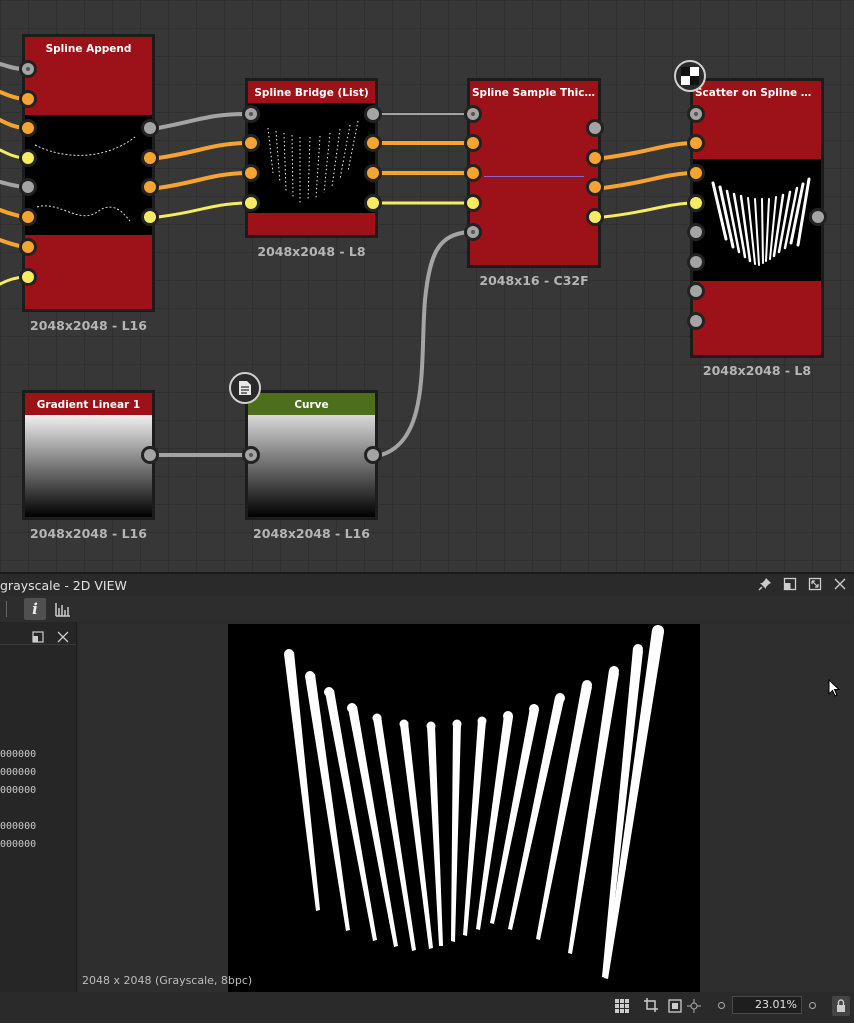 This screenshot has height=1023, width=854. I want to click on mouse-cursor, so click(834, 689).